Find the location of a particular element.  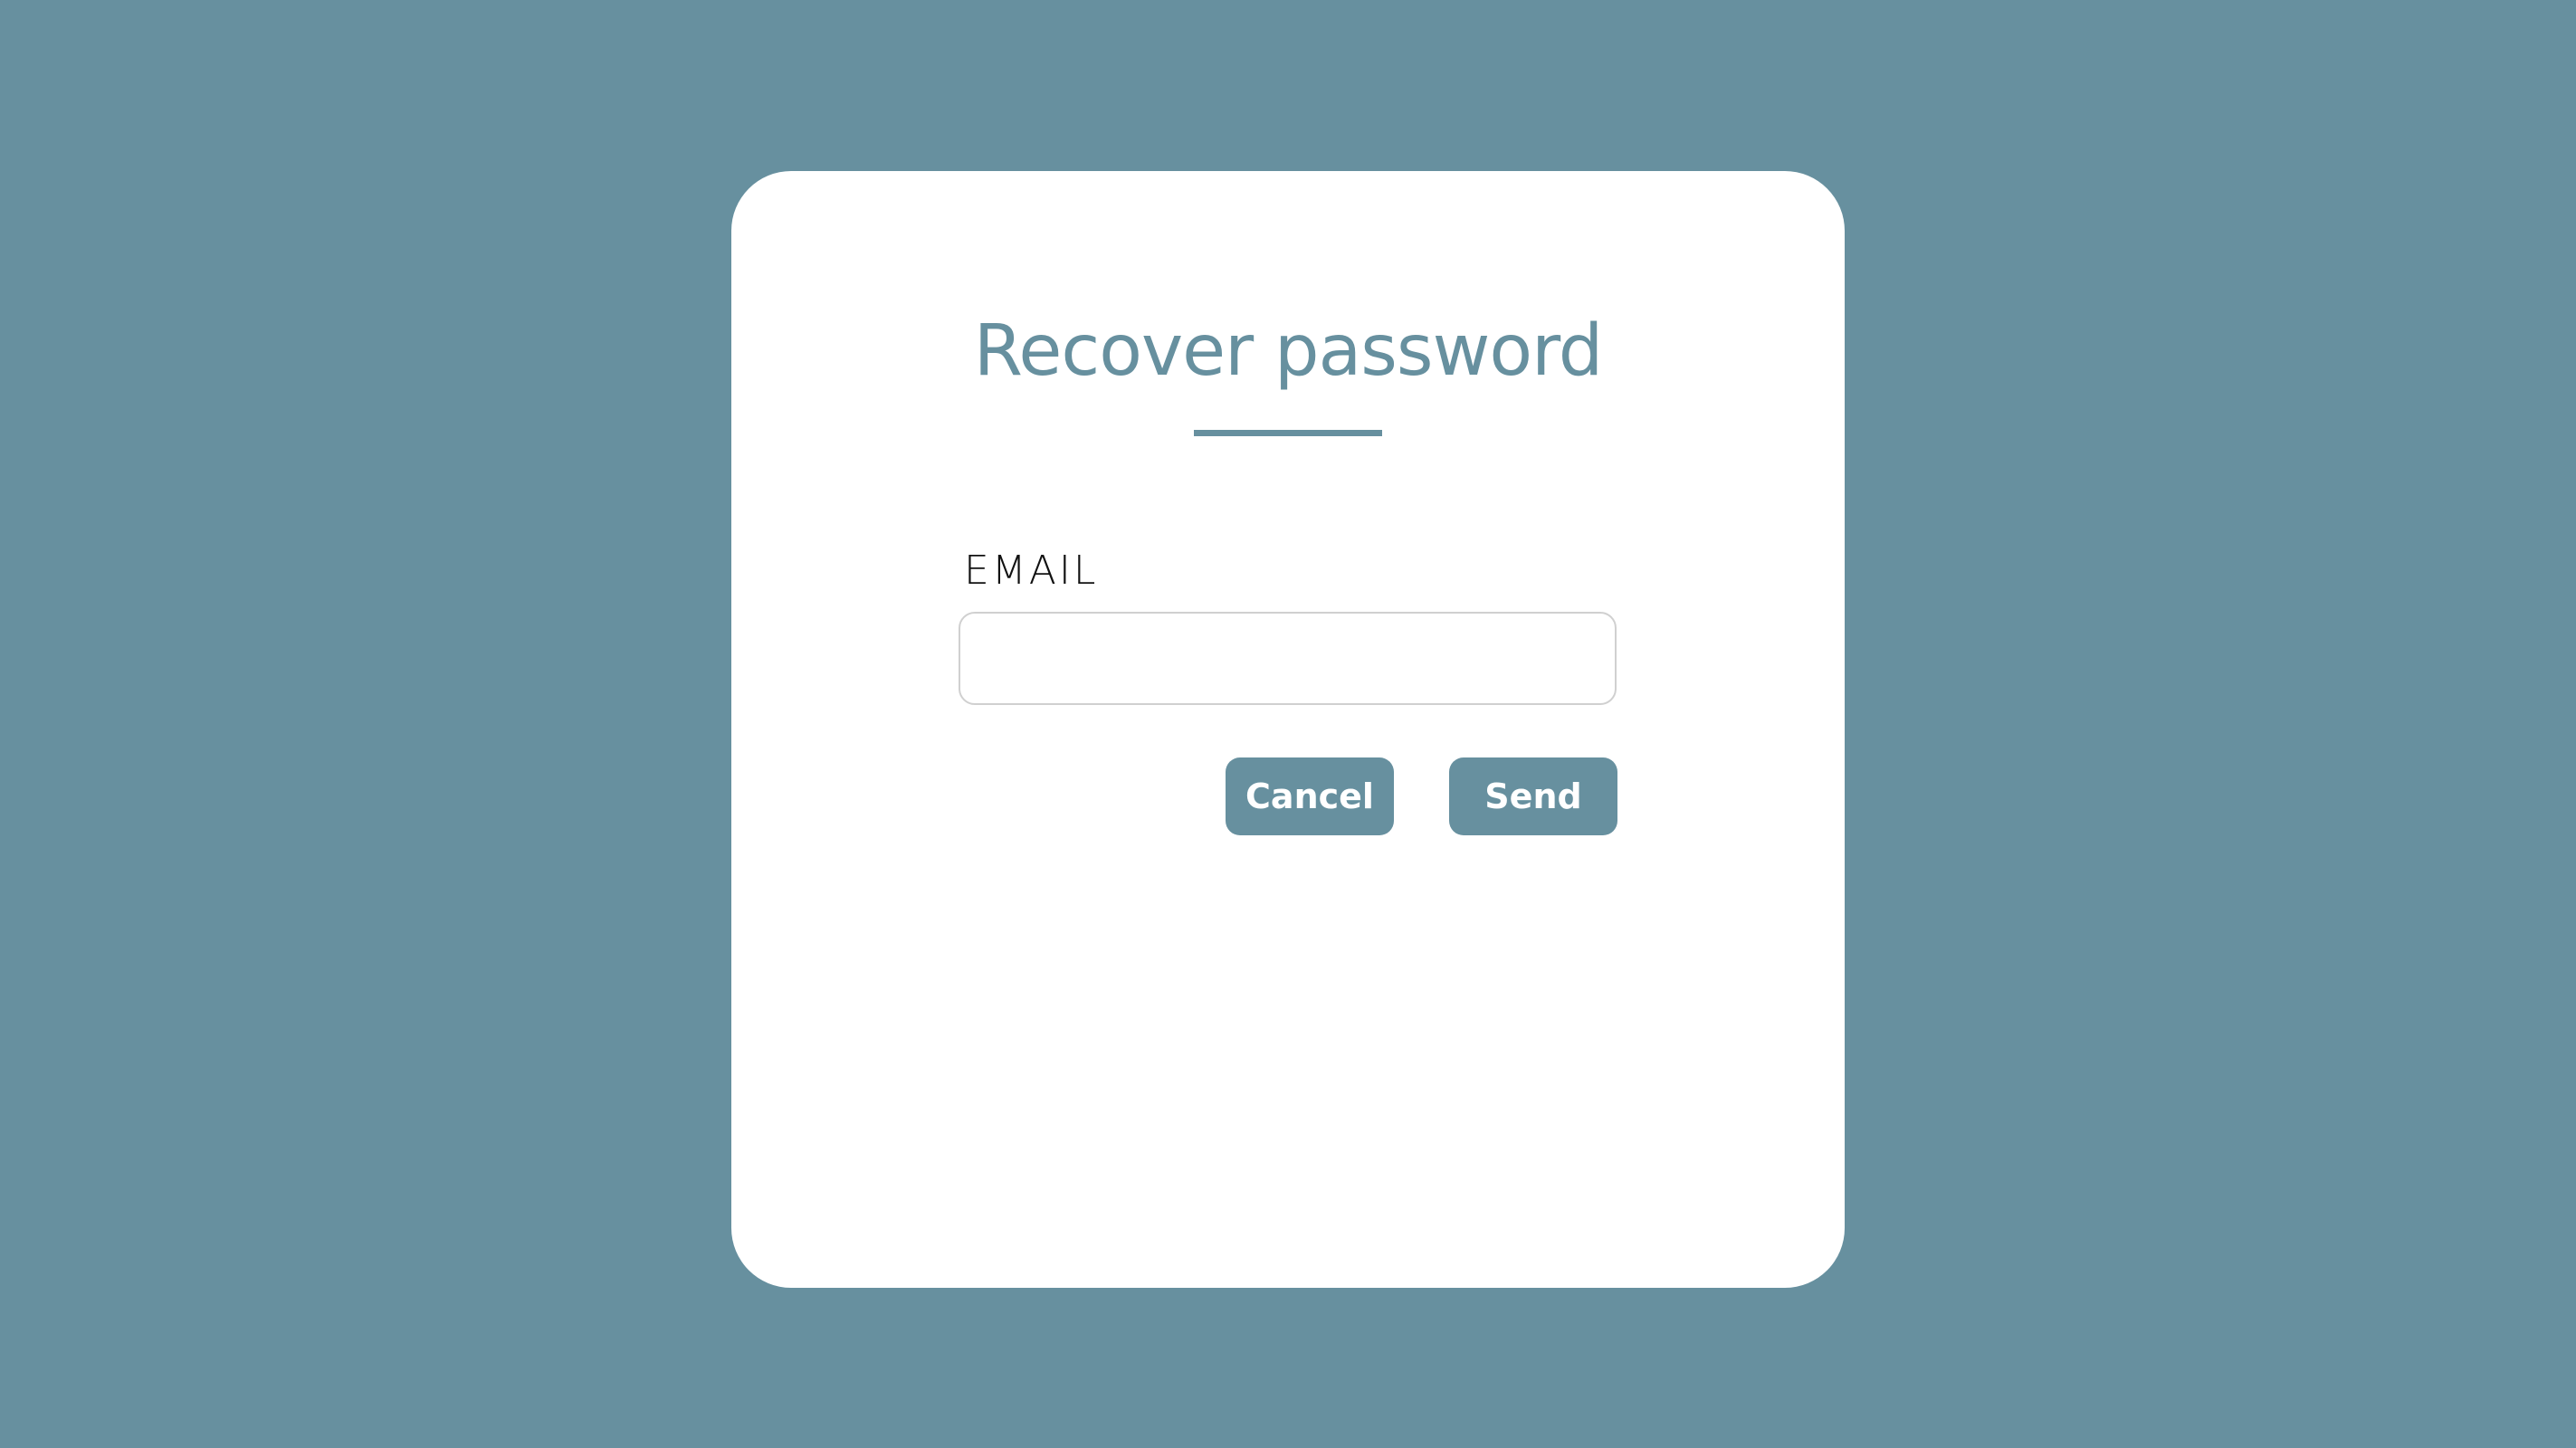

cancel-button: Cancel is located at coordinates (1310, 796).